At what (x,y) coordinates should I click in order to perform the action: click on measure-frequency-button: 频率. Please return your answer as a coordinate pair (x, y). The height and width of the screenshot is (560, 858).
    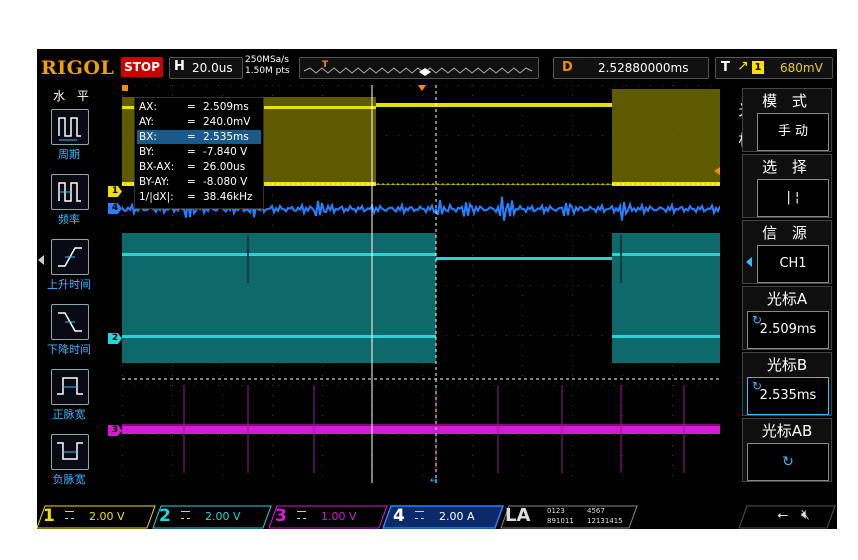
    Looking at the image, I should click on (73, 205).